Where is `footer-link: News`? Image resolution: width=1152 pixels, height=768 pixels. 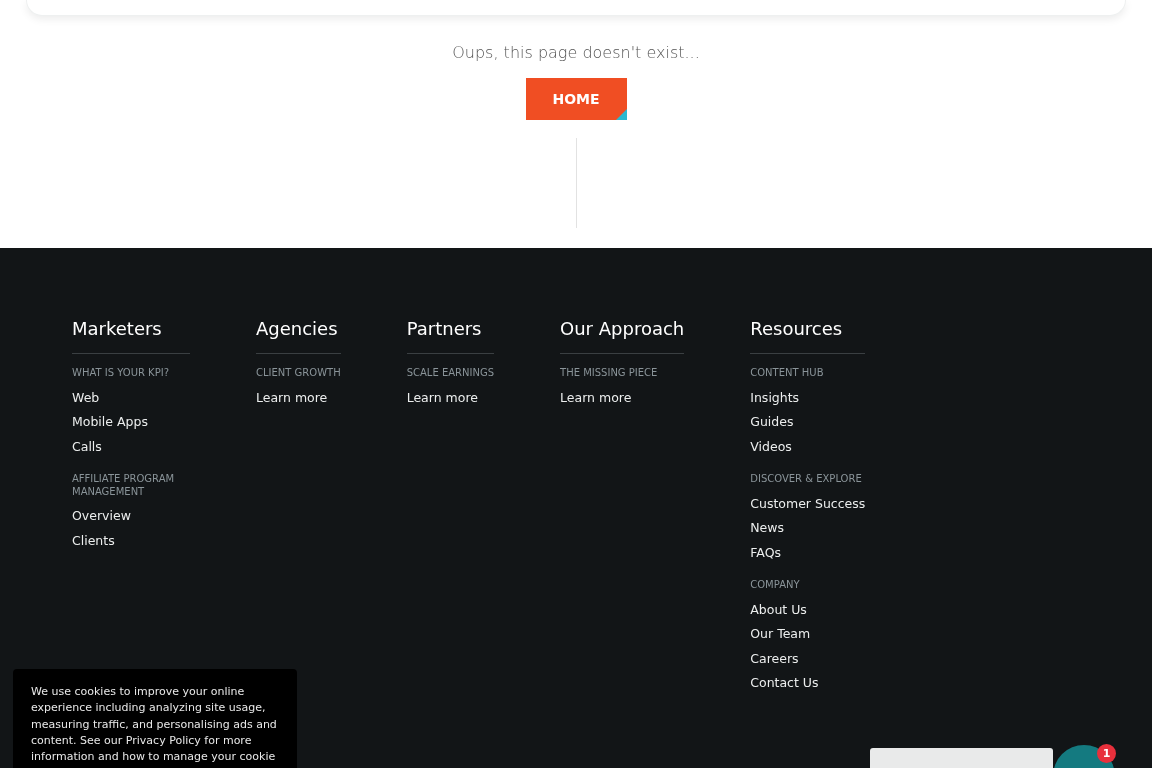 footer-link: News is located at coordinates (808, 528).